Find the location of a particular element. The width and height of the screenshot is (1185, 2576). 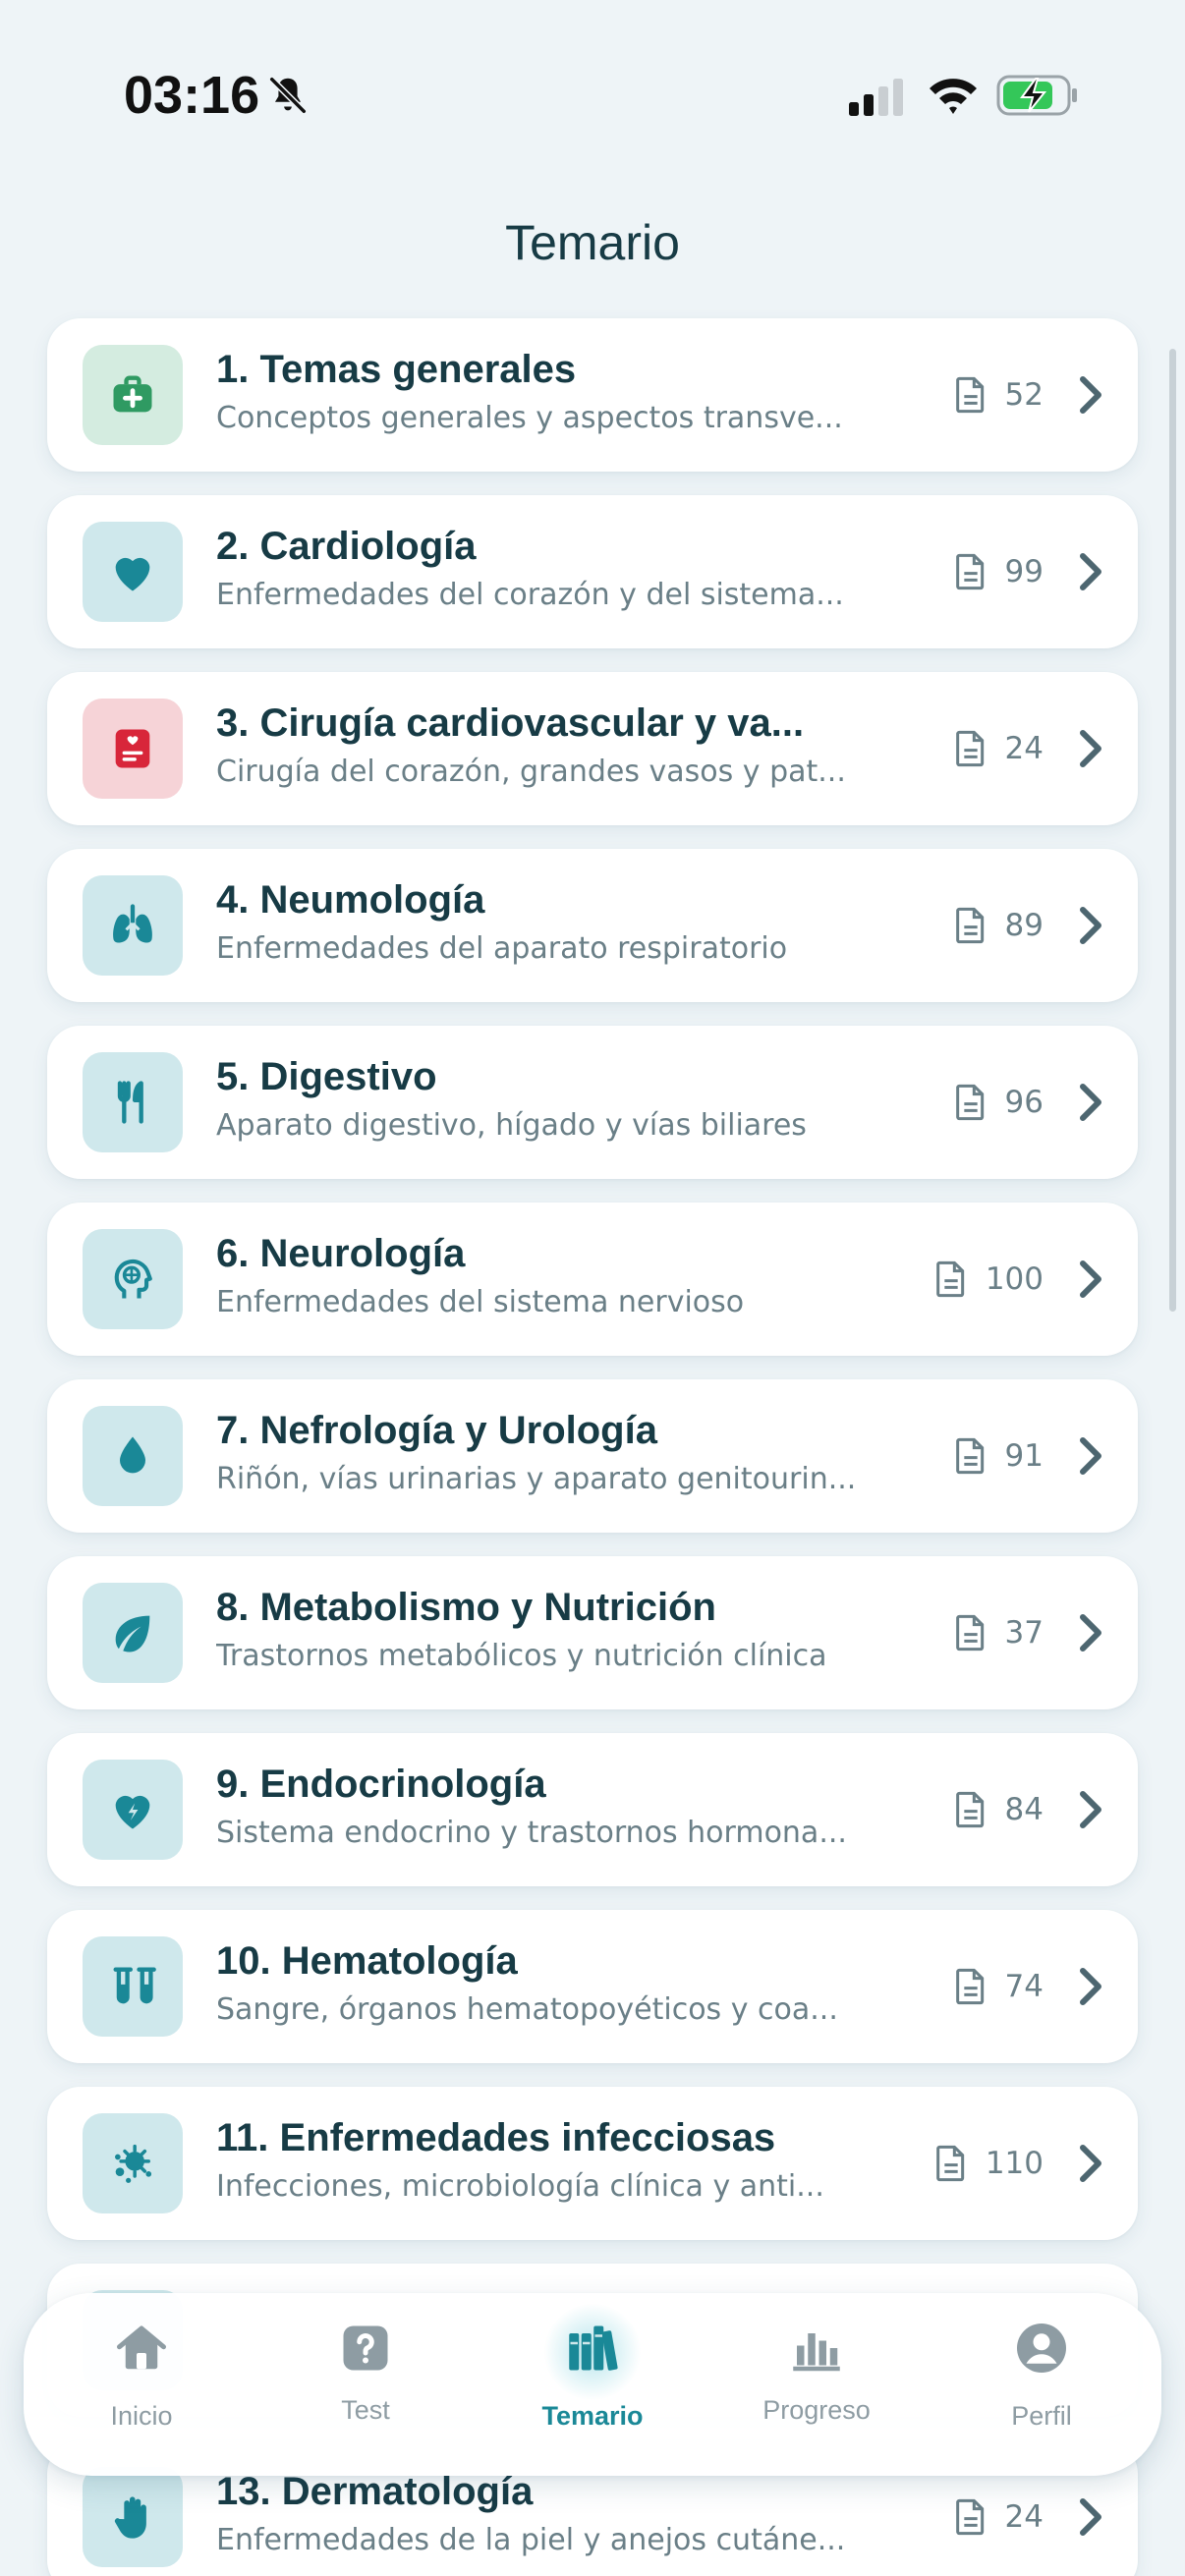

medical-kit-icon is located at coordinates (133, 395).